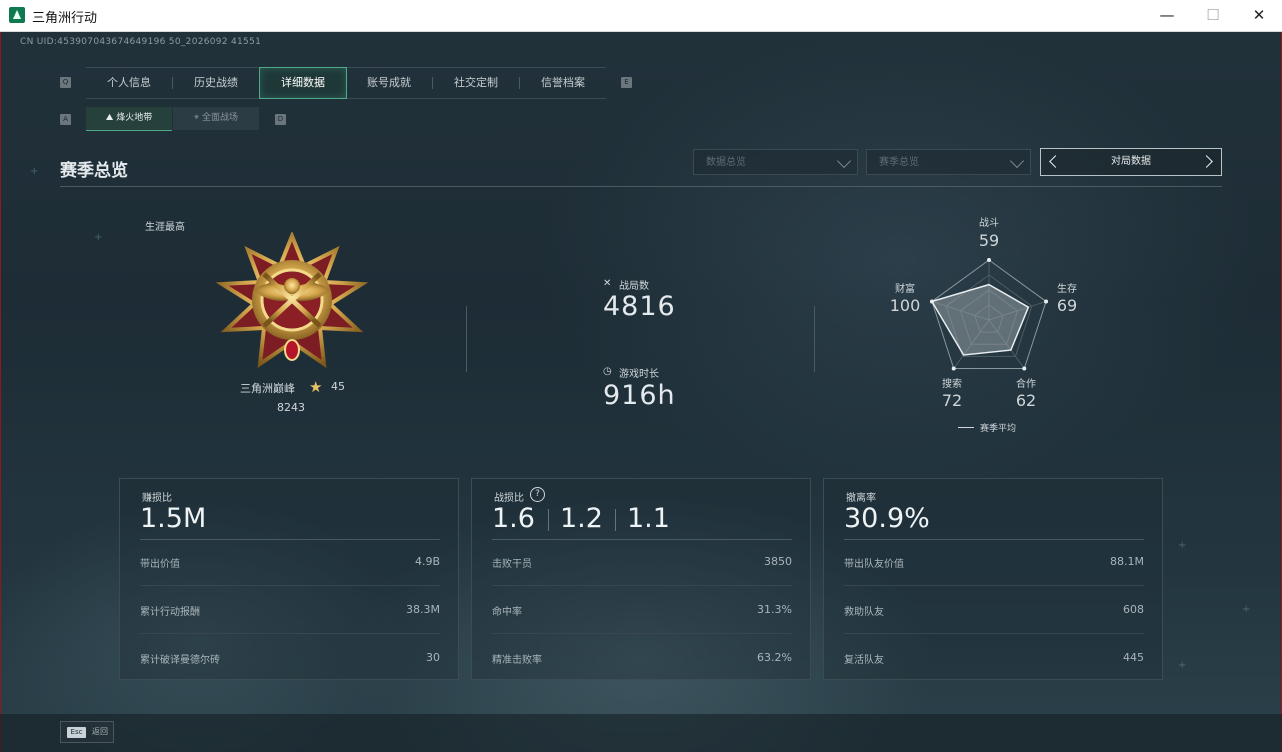 This screenshot has height=752, width=1282. Describe the element at coordinates (134, 118) in the screenshot. I see `subtab-hazard-zone-label: 烽火地带` at that location.